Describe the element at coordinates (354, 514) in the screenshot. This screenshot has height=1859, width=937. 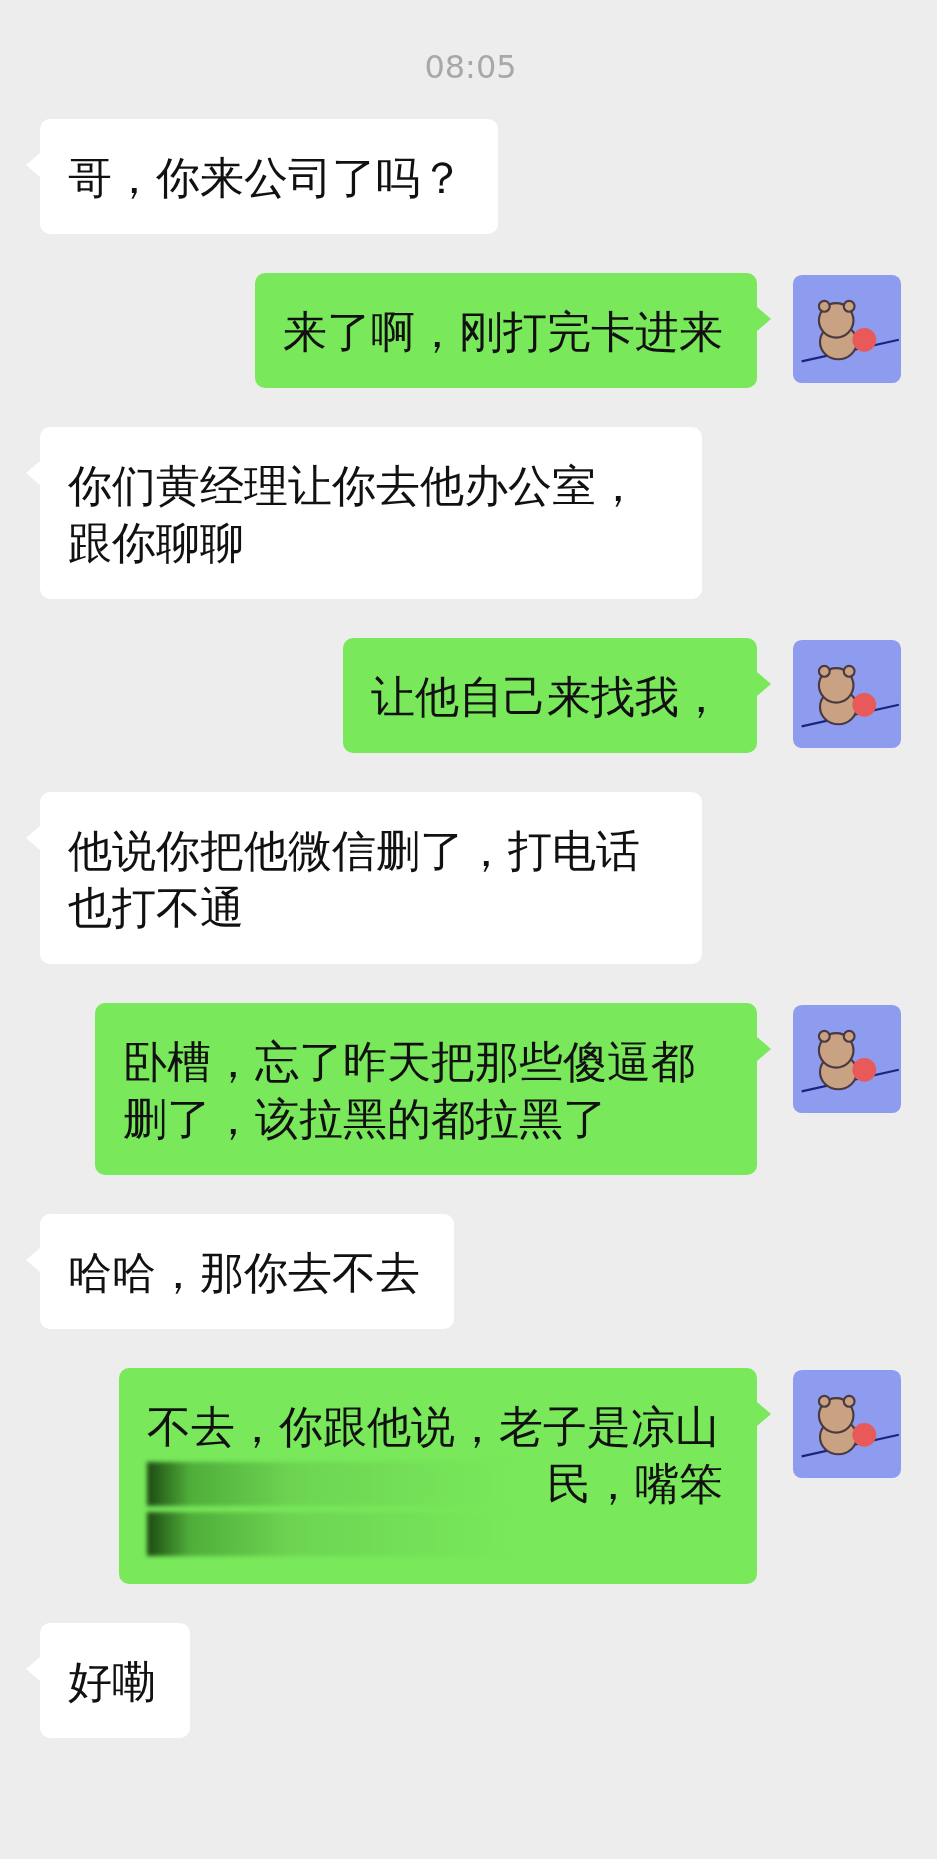
I see `message-text: 你们黄经理让你去他办公室，跟你聊聊` at that location.